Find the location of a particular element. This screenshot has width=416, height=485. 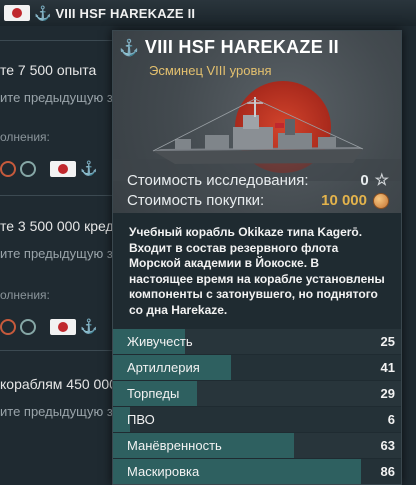

stat-value: 6 is located at coordinates (391, 419).